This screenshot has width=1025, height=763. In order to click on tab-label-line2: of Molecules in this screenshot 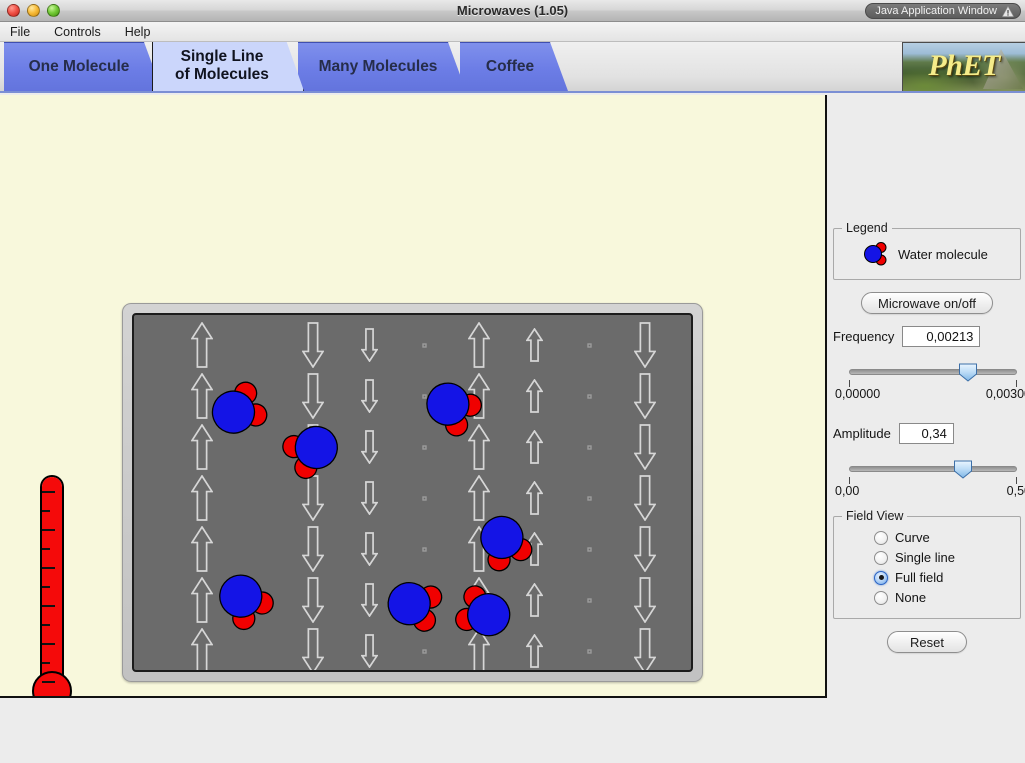, I will do `click(222, 74)`.